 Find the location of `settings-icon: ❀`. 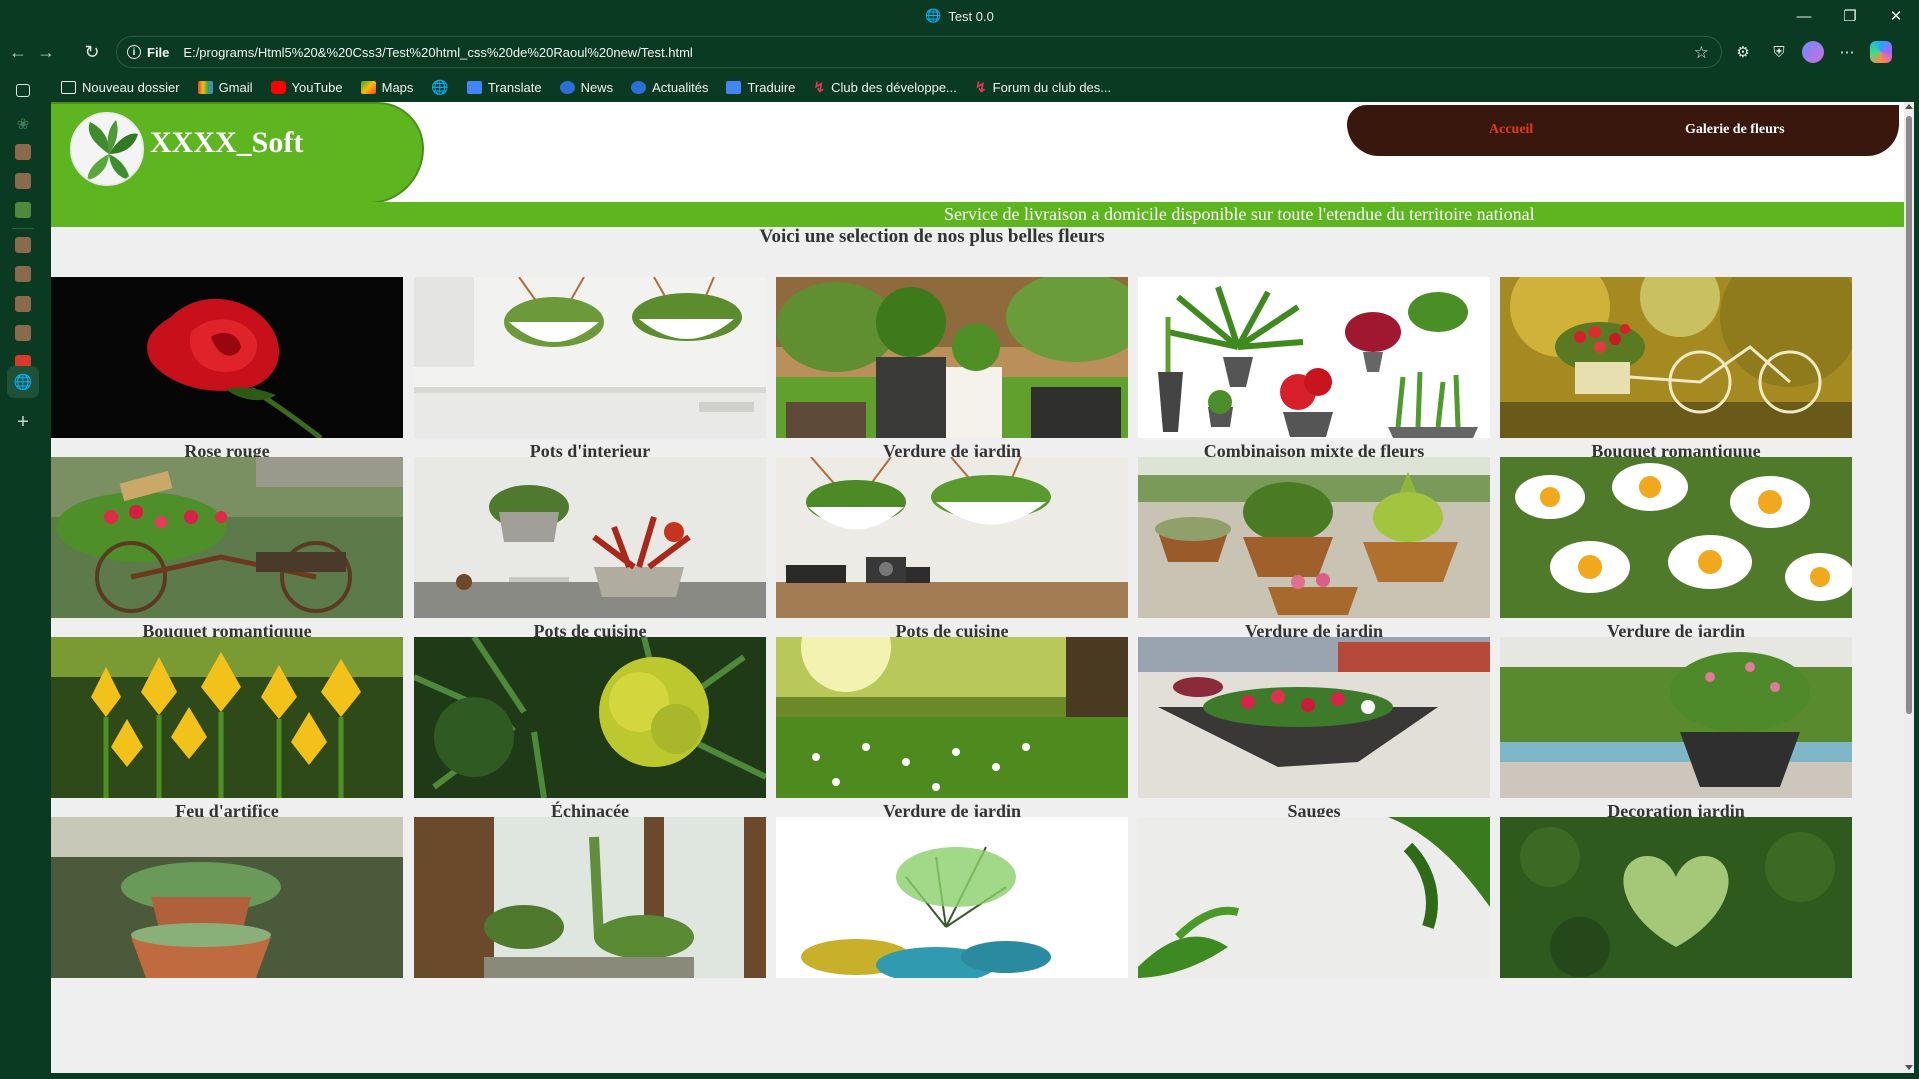

settings-icon: ❀ is located at coordinates (23, 124).